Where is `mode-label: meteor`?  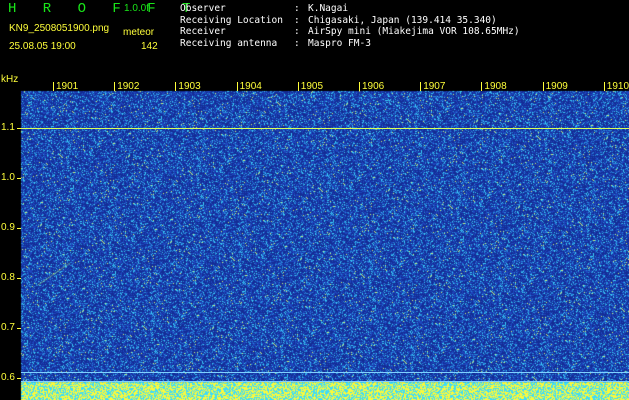
mode-label: meteor is located at coordinates (139, 32).